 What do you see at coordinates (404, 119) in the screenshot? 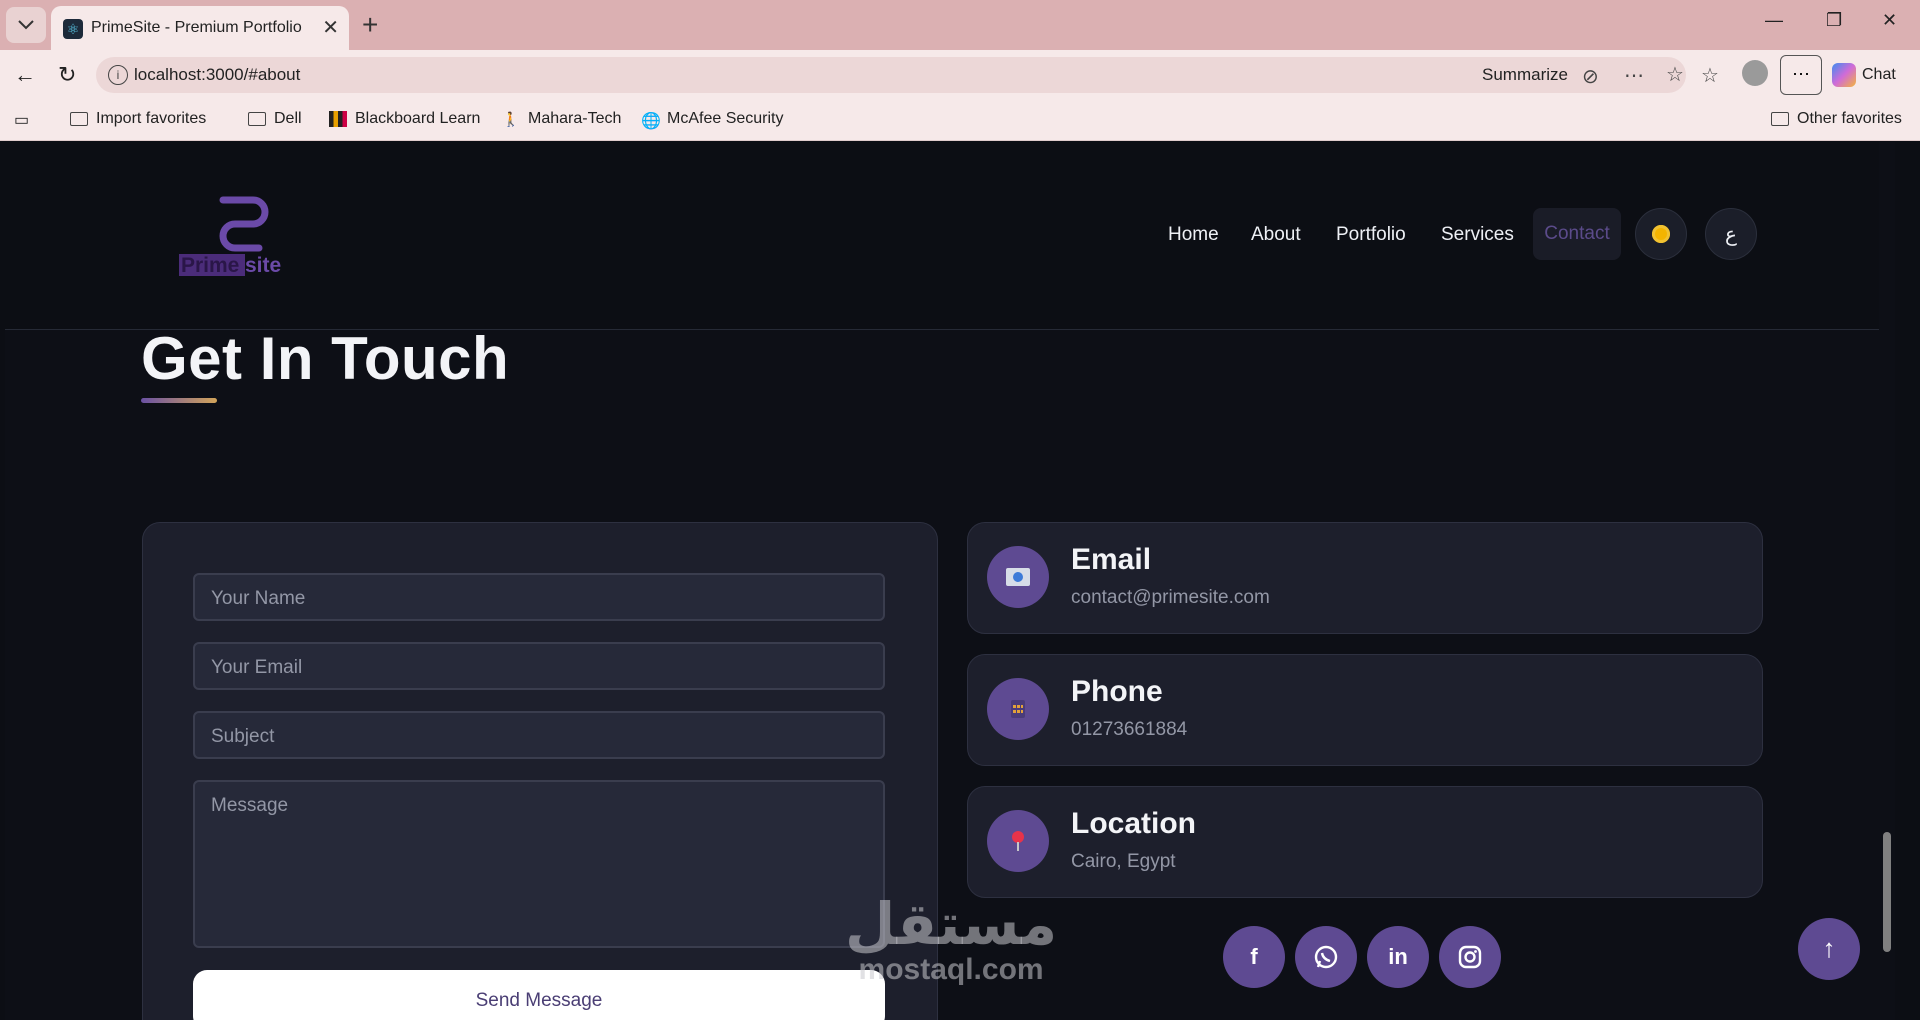
I see `bookmark-blackboard: Blackboard Learn` at bounding box center [404, 119].